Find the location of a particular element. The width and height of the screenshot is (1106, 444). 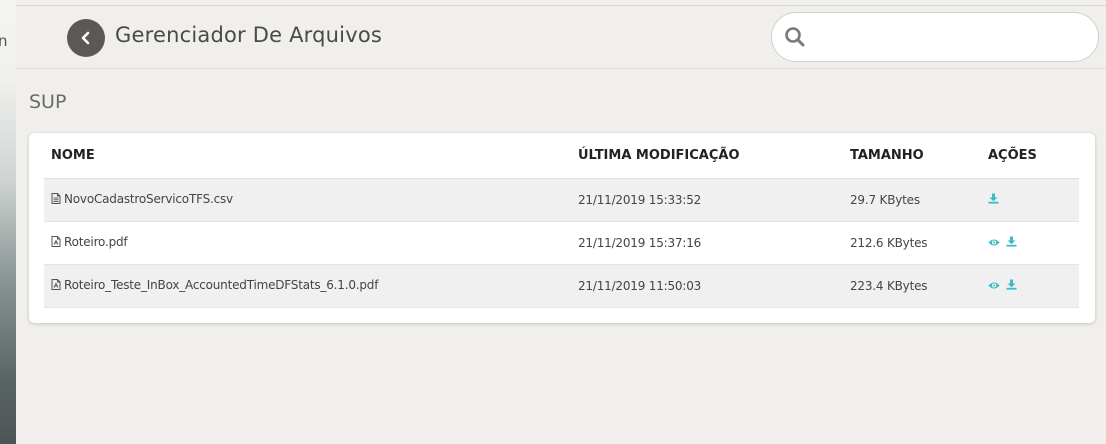

chevron-left-icon is located at coordinates (85, 38).